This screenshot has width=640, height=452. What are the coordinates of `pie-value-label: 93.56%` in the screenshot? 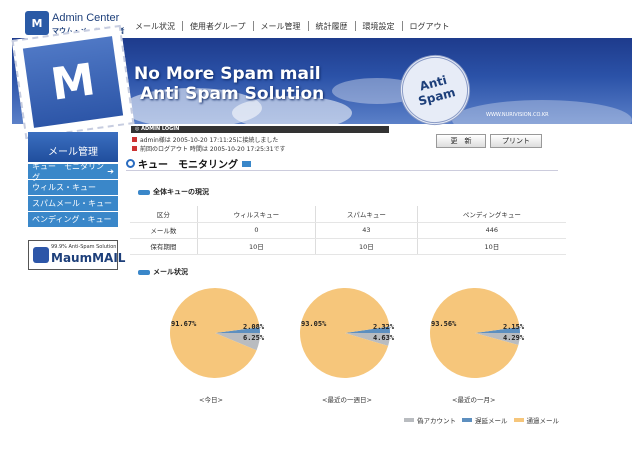 It's located at (444, 324).